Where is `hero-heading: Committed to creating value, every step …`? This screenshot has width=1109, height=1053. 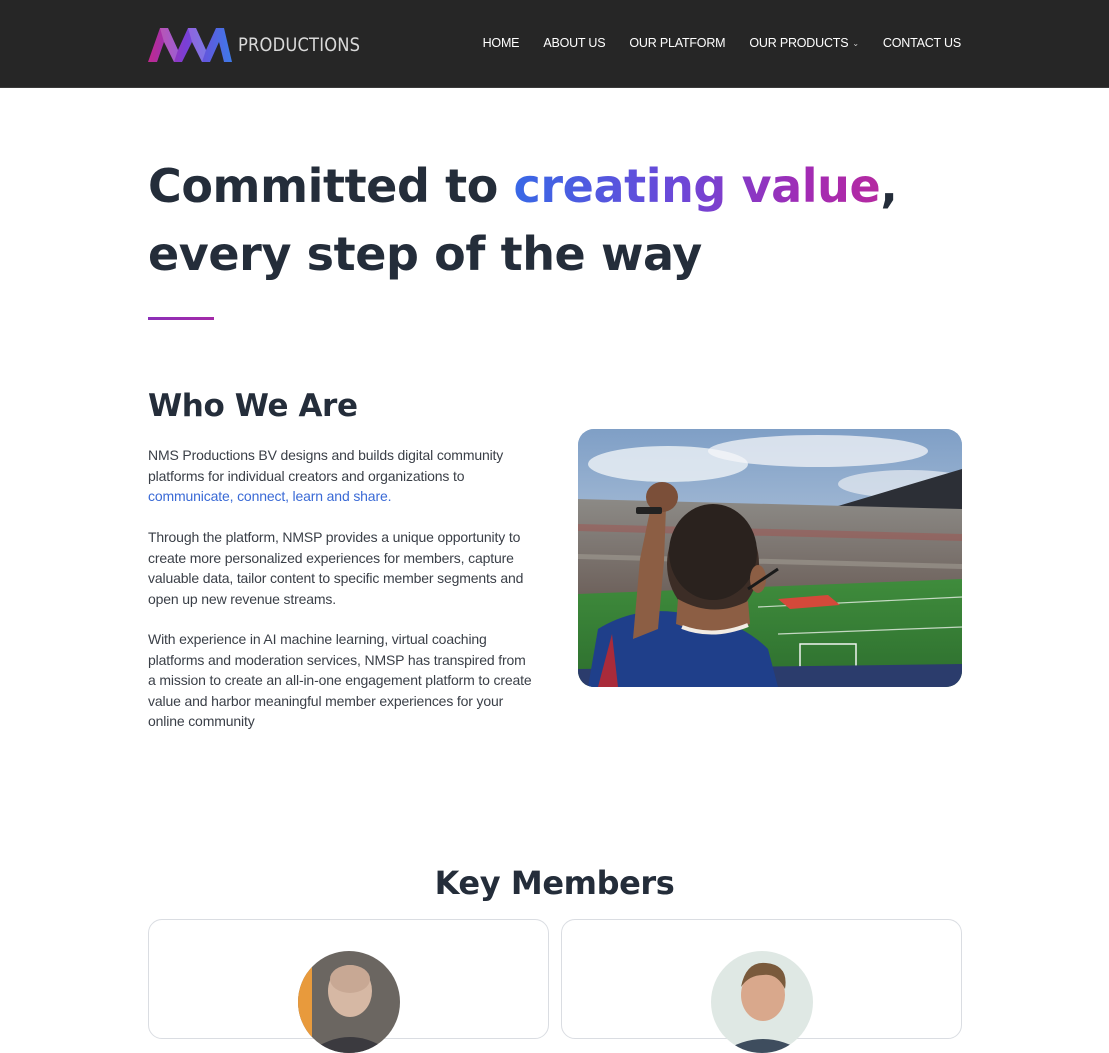
hero-heading: Committed to creating value, every step … is located at coordinates (558, 220).